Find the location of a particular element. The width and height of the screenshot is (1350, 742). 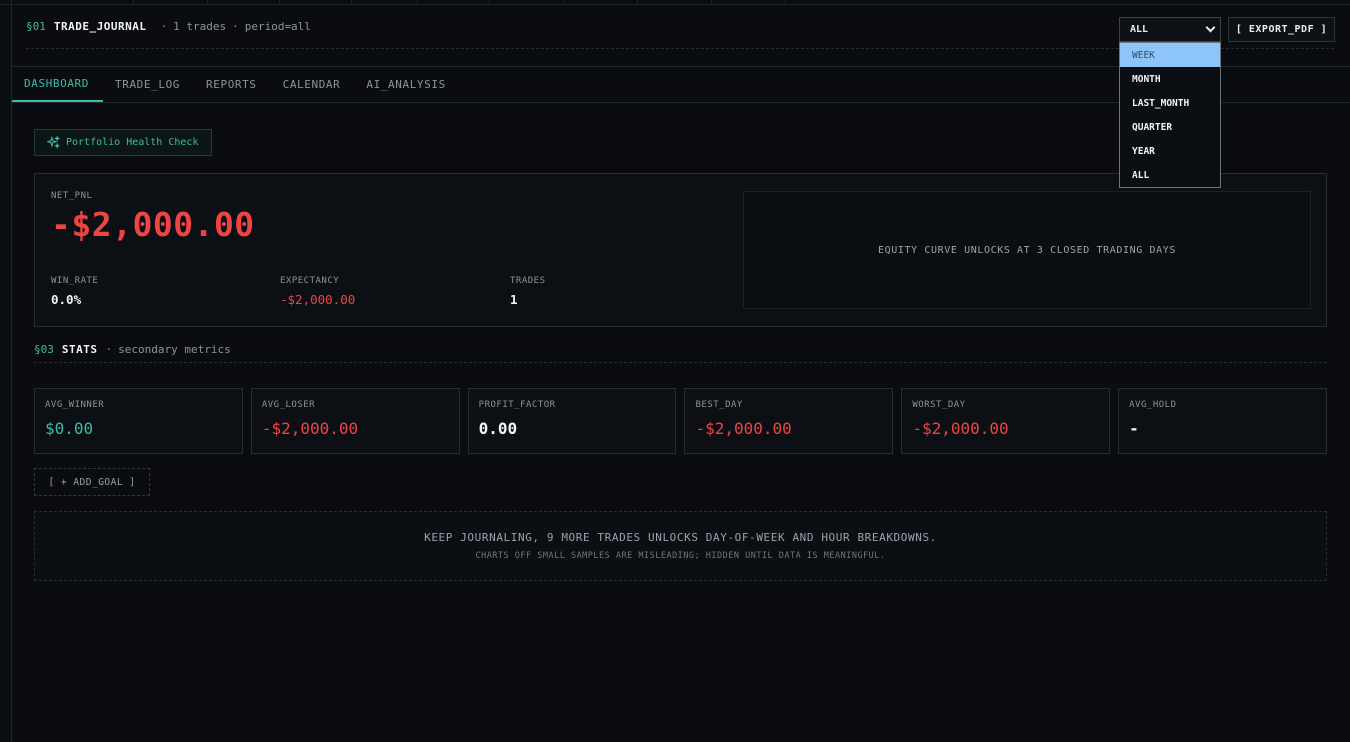

stat-label: AVG_WINNER is located at coordinates (75, 405).